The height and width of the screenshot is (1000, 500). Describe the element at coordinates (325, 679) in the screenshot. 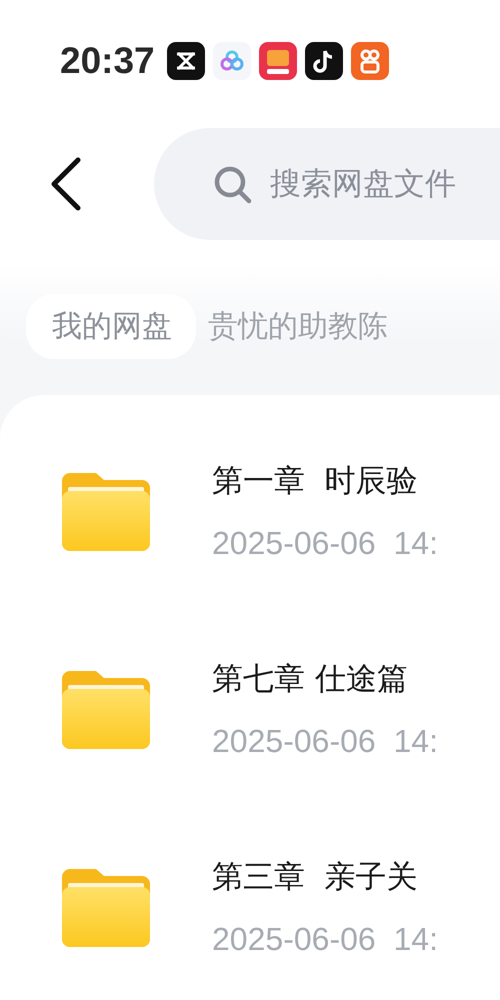

I see `folder-name: 第七章 仕途篇` at that location.